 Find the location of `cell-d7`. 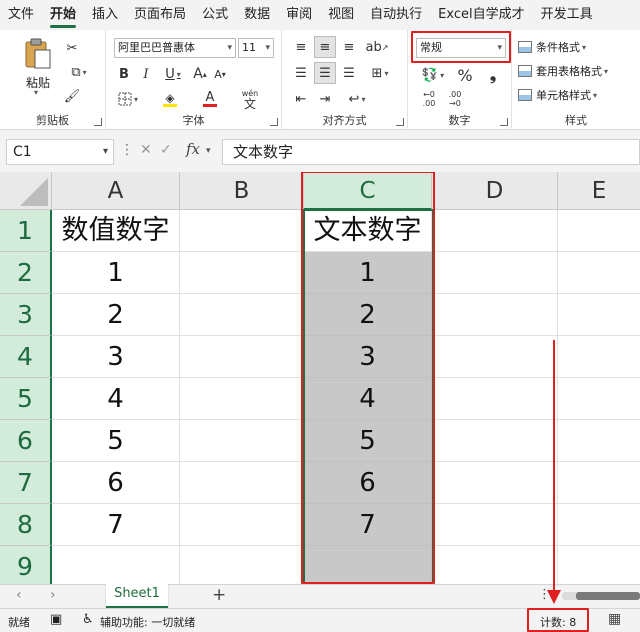

cell-d7 is located at coordinates (495, 483).